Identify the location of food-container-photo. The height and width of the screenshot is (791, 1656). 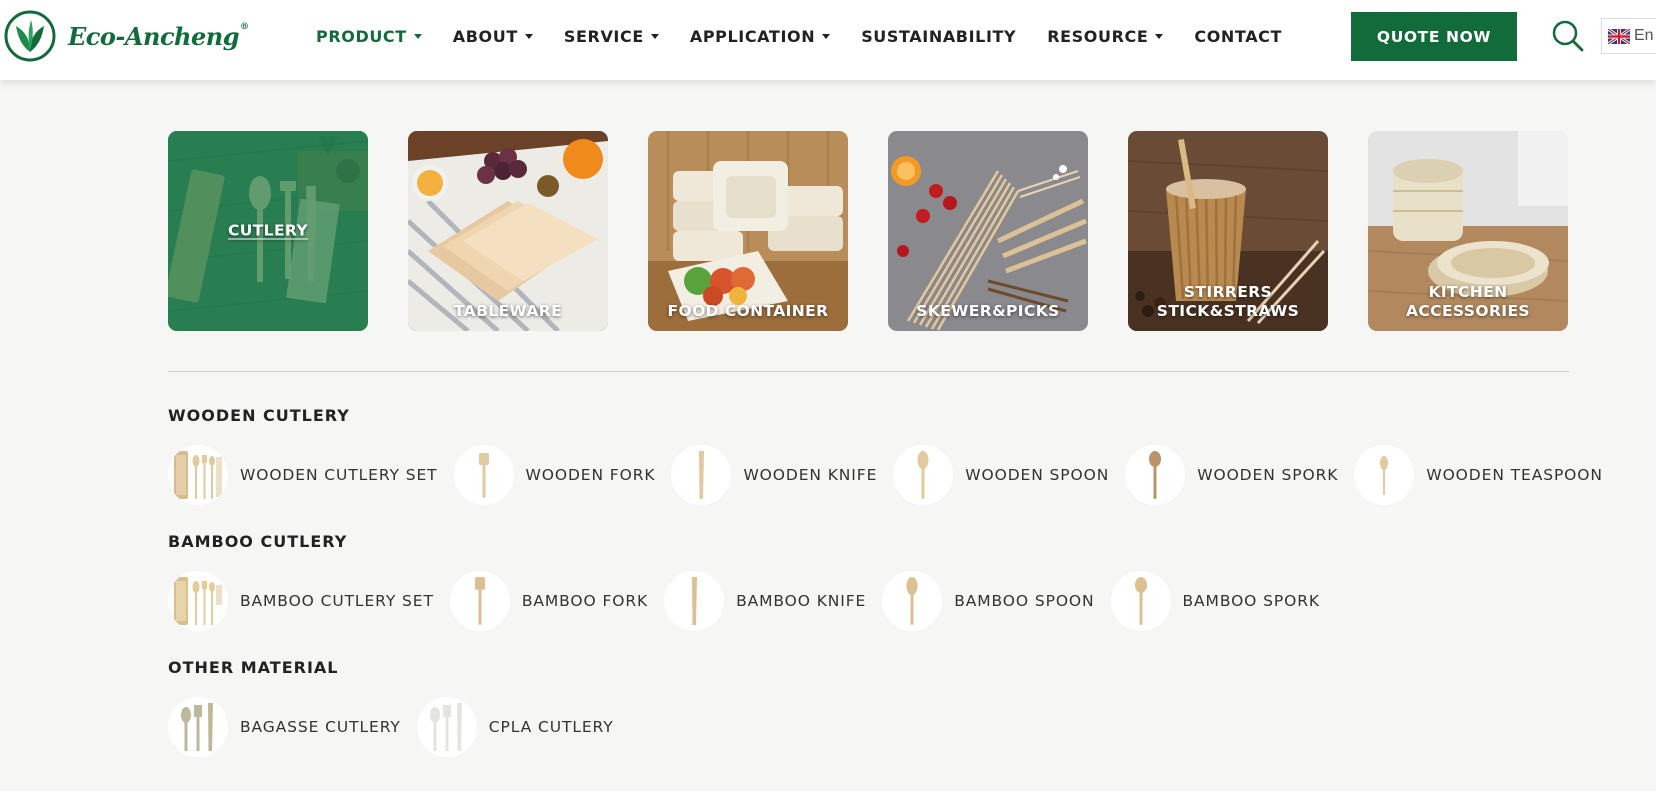
(748, 231).